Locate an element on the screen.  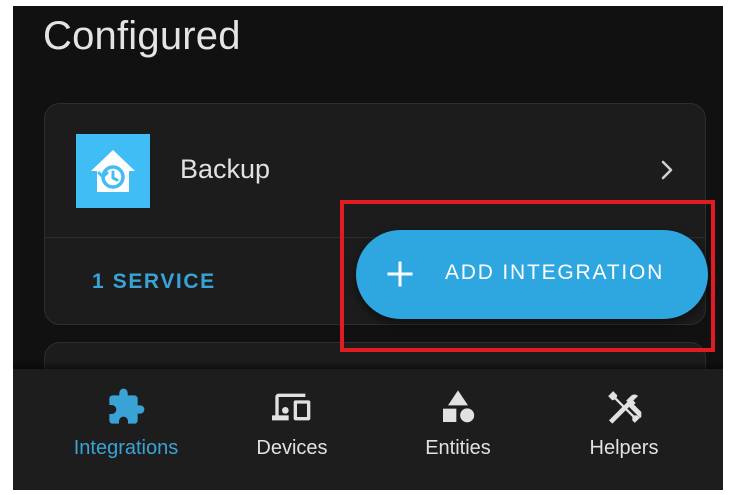
integration-title: Backup is located at coordinates (225, 169).